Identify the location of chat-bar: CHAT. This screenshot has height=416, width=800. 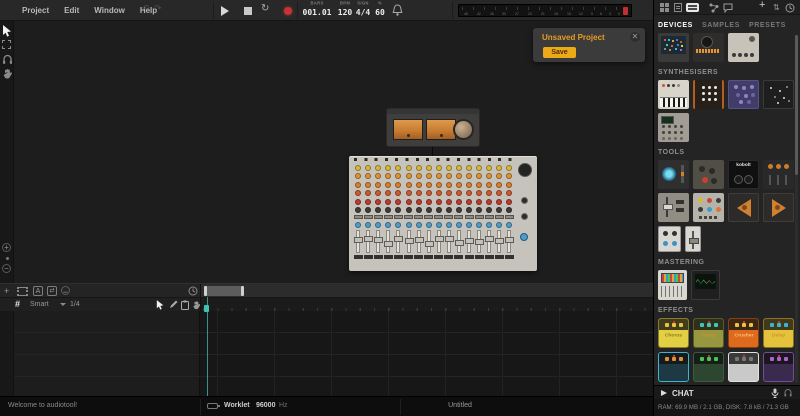
(727, 392).